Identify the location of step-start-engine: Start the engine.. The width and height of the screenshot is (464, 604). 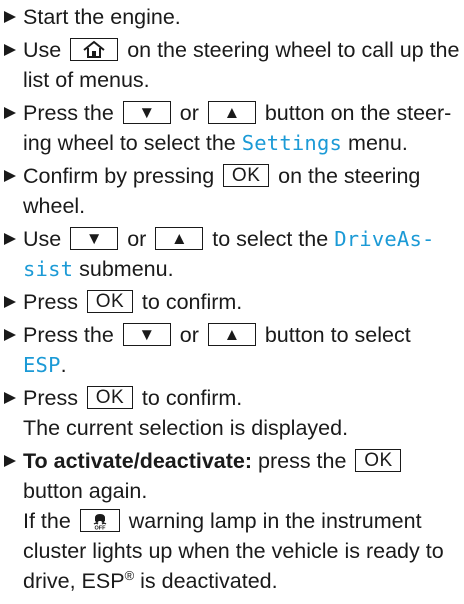
(232, 17).